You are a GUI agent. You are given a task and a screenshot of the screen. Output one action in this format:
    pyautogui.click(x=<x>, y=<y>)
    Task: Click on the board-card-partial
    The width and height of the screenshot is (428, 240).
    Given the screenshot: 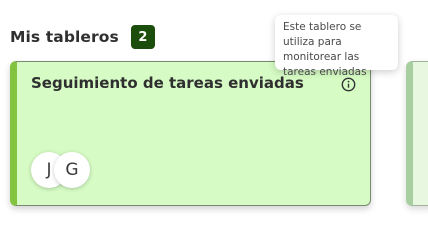 What is the action you would take?
    pyautogui.click(x=417, y=133)
    